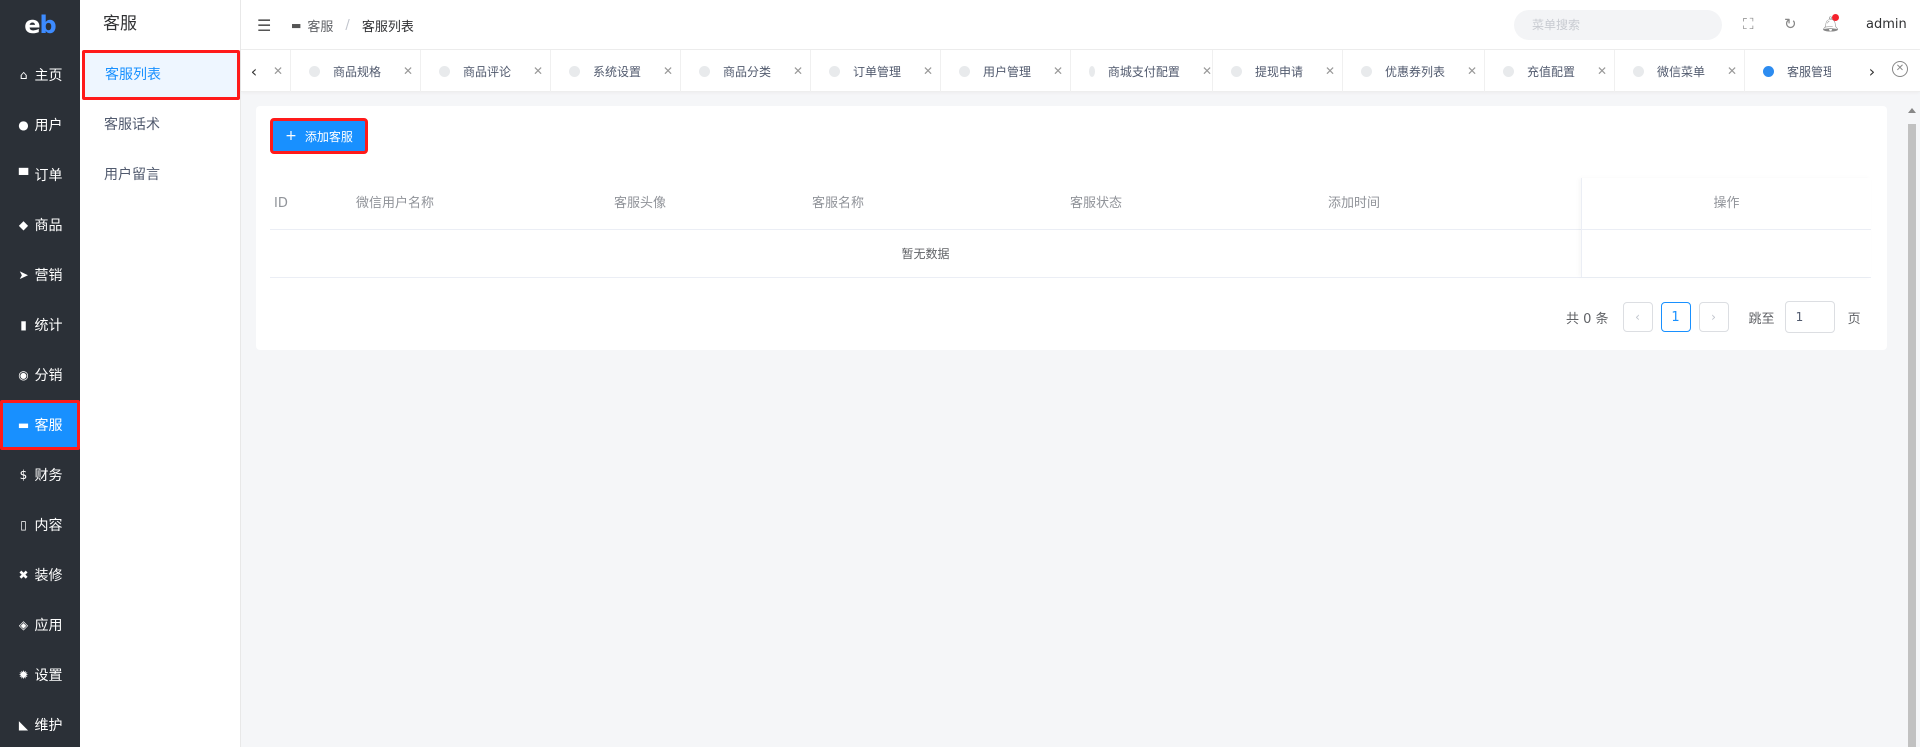  What do you see at coordinates (40, 525) in the screenshot?
I see `nav-item-9: ▯ 内容` at bounding box center [40, 525].